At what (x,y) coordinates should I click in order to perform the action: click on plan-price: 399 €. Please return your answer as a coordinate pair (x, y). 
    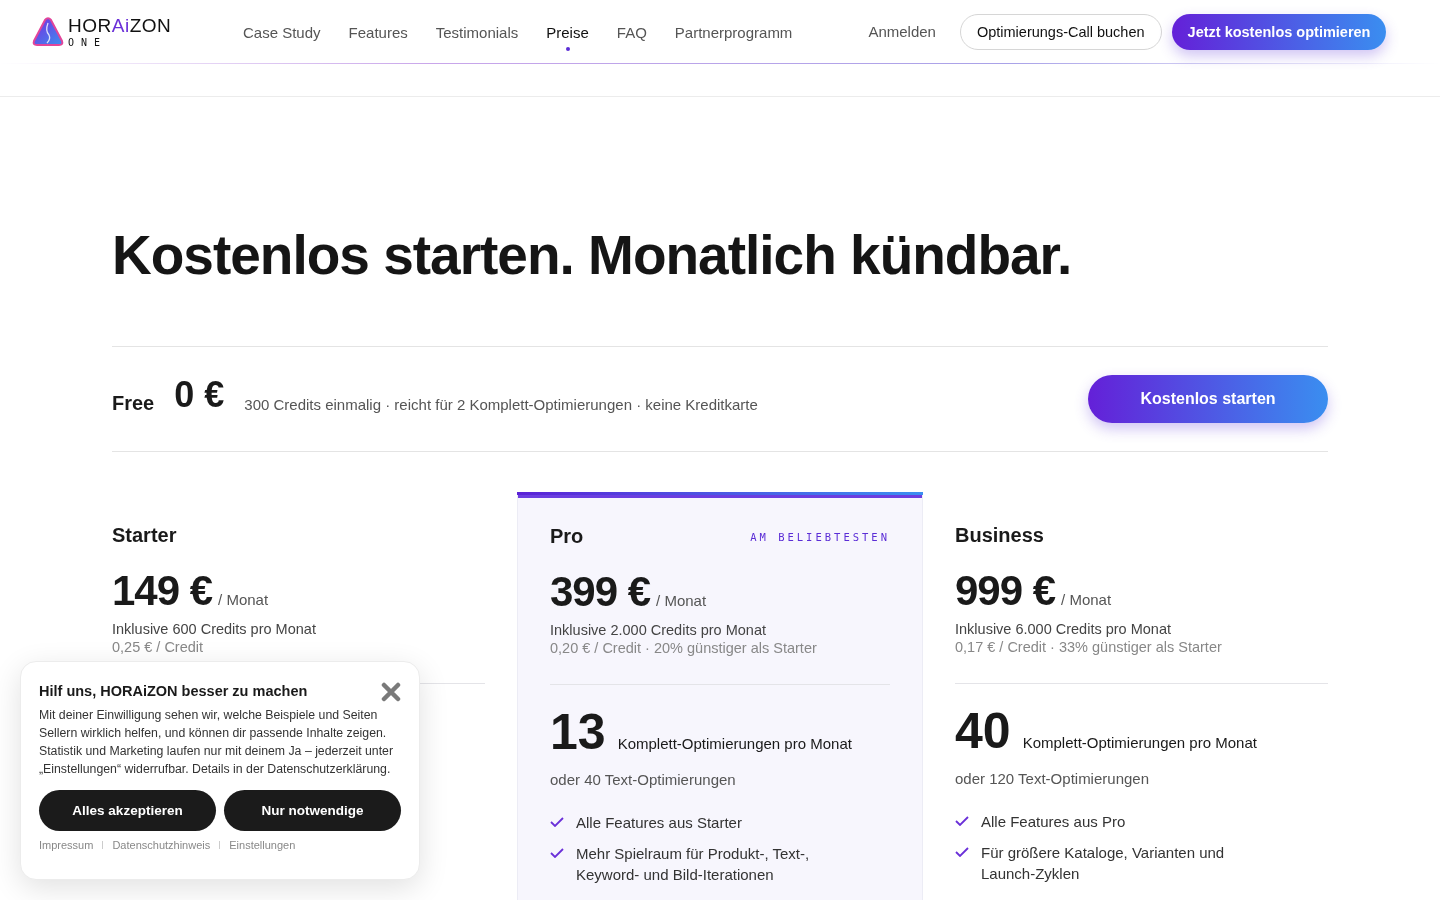
    Looking at the image, I should click on (600, 592).